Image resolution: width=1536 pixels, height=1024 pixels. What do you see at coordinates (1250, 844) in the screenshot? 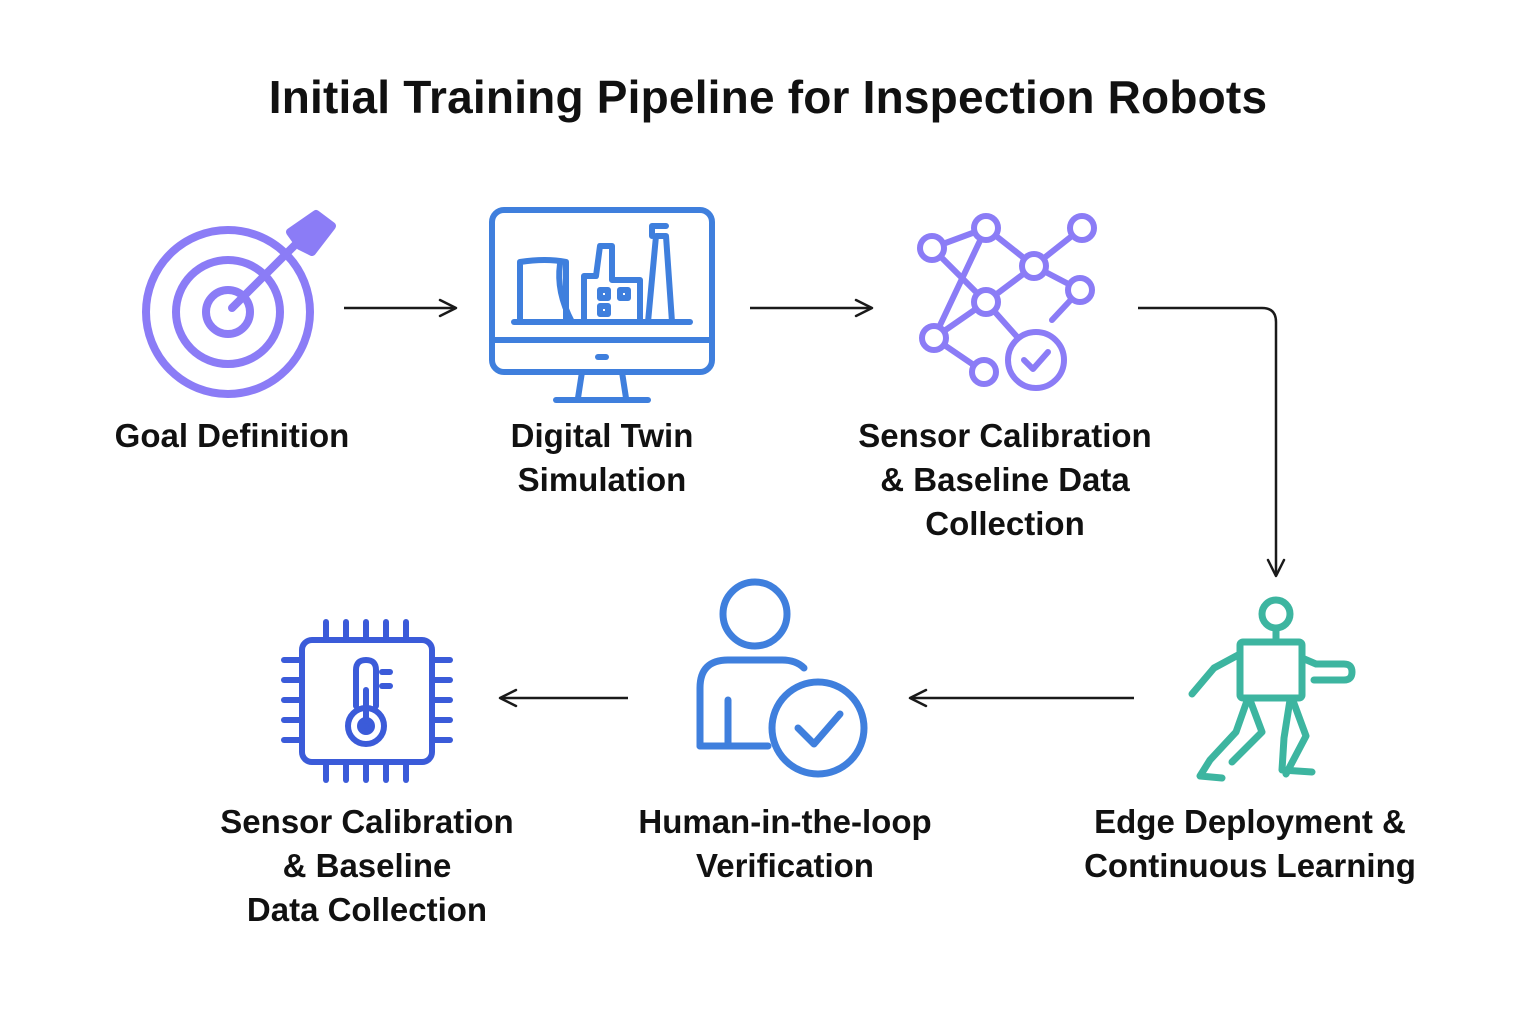
I see `step-label-edge-deployment: Edge Deployment & Continuous Learning` at bounding box center [1250, 844].